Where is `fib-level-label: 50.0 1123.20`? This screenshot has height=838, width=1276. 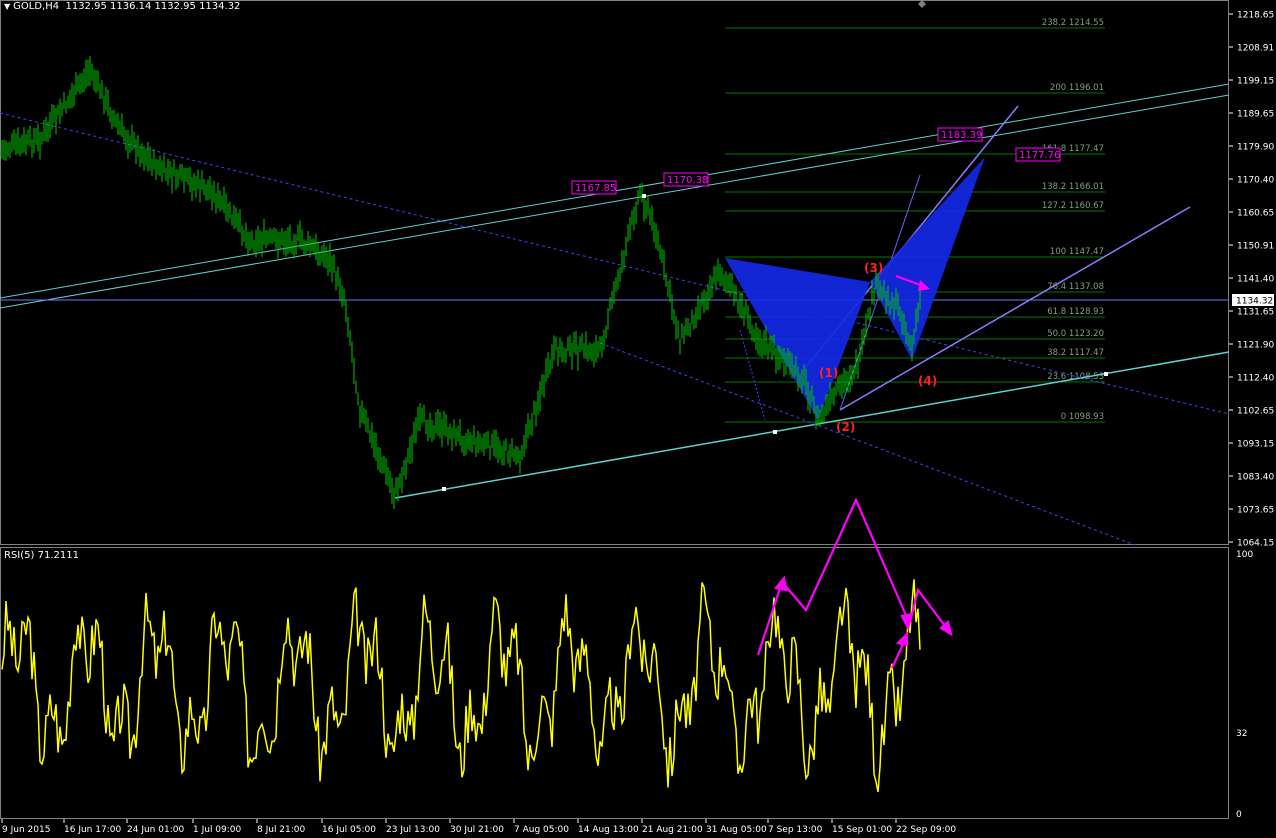
fib-level-label: 50.0 1123.20 is located at coordinates (1075, 334).